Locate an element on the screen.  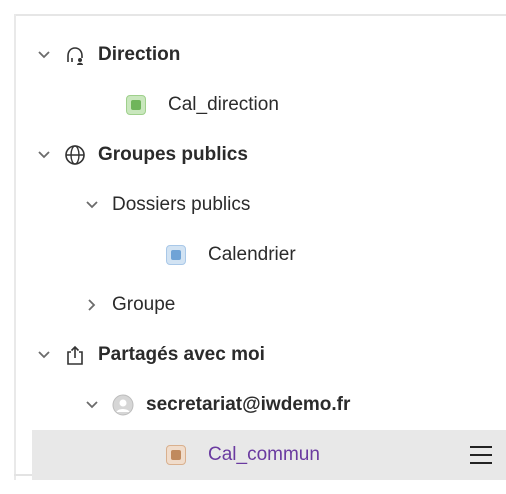
tree-node-account: secretariat@iwdemo.fr is located at coordinates (261, 405).